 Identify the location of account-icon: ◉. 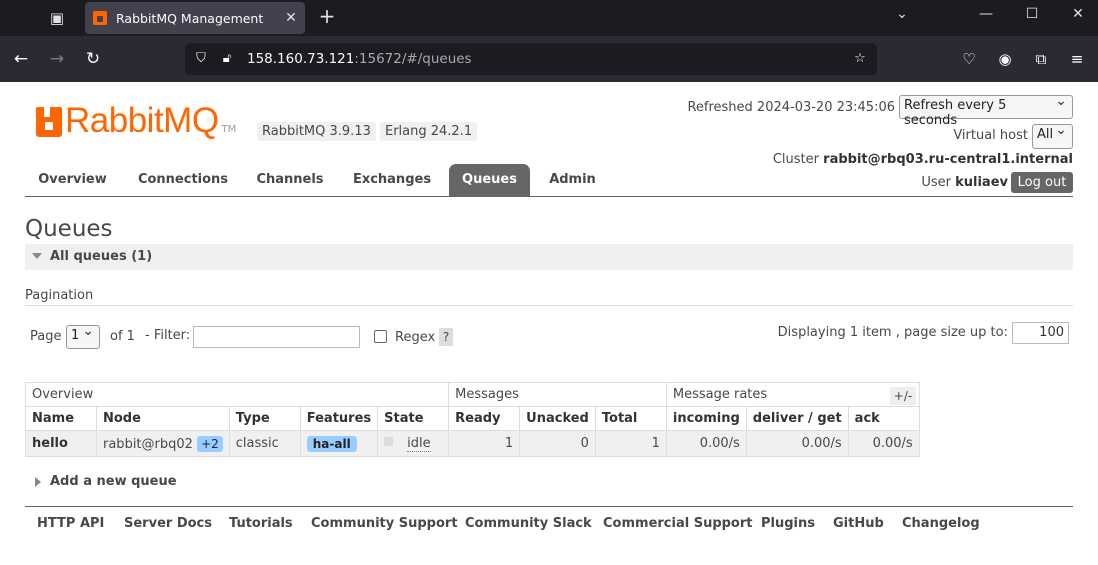
(1005, 59).